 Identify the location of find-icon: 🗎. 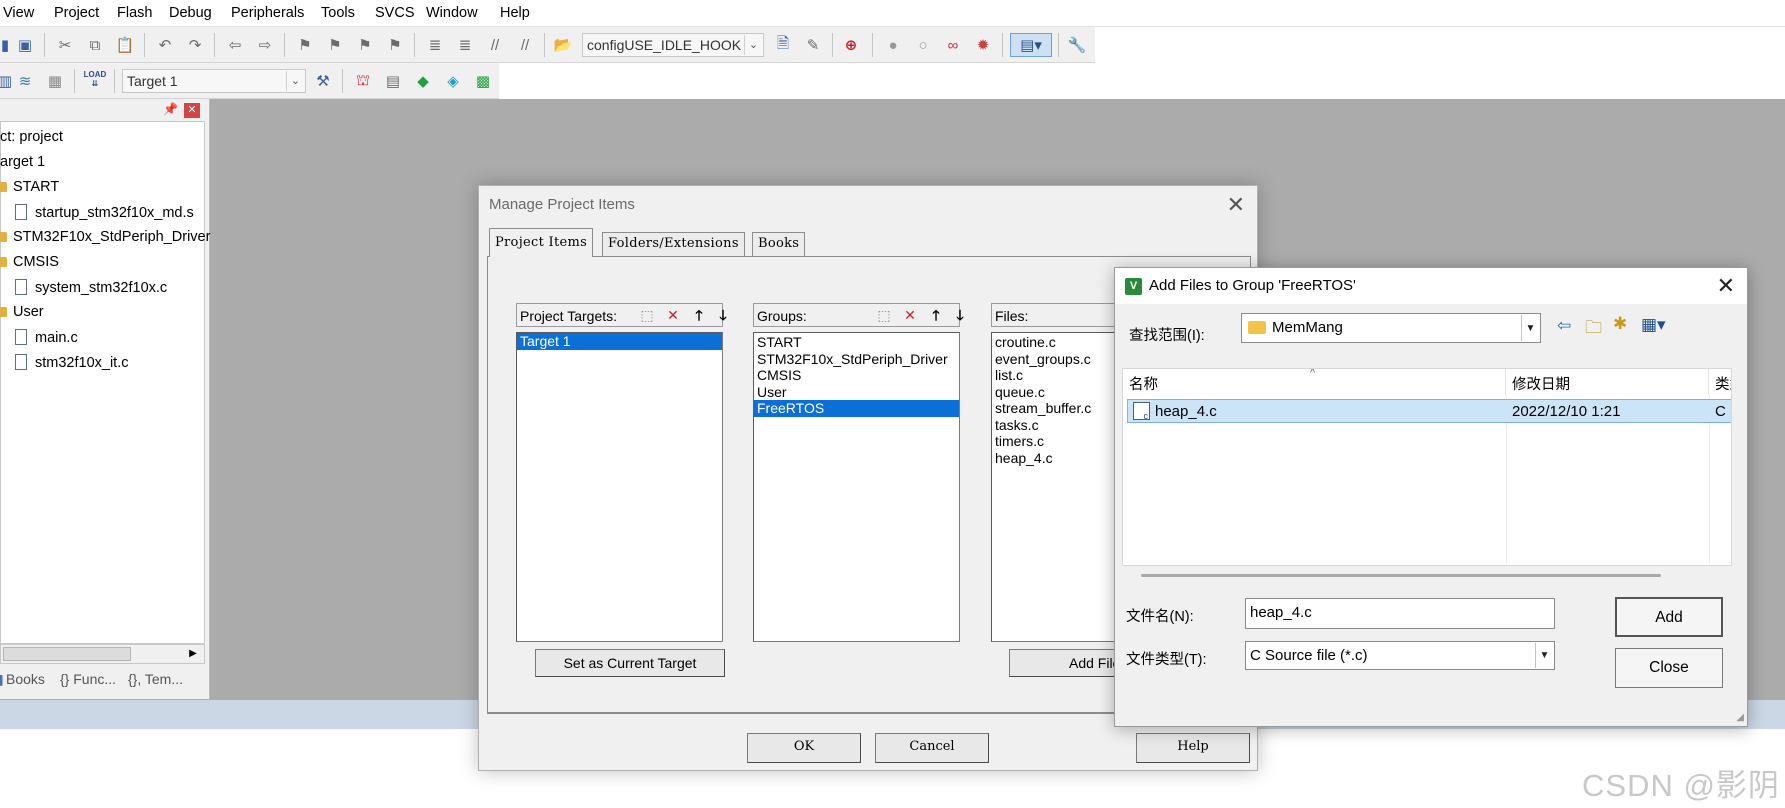
(783, 45).